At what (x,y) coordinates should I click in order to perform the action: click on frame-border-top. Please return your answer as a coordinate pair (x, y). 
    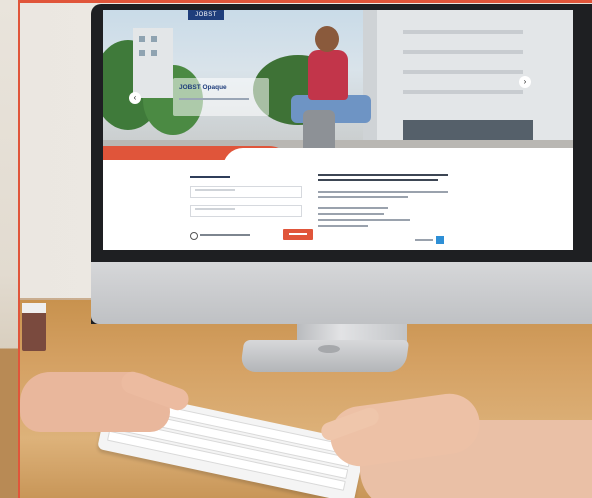
    Looking at the image, I should click on (305, 1).